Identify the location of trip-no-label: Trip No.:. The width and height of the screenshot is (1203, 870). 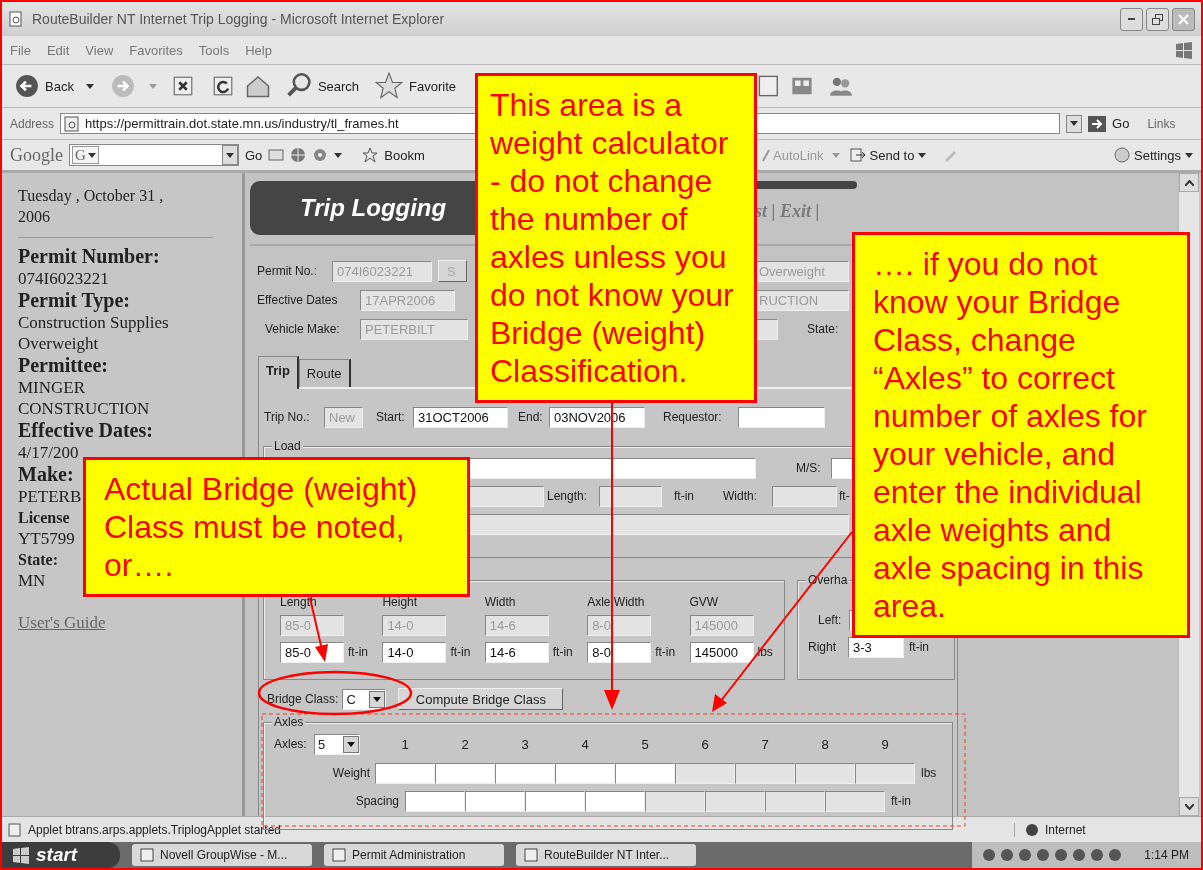
(287, 417).